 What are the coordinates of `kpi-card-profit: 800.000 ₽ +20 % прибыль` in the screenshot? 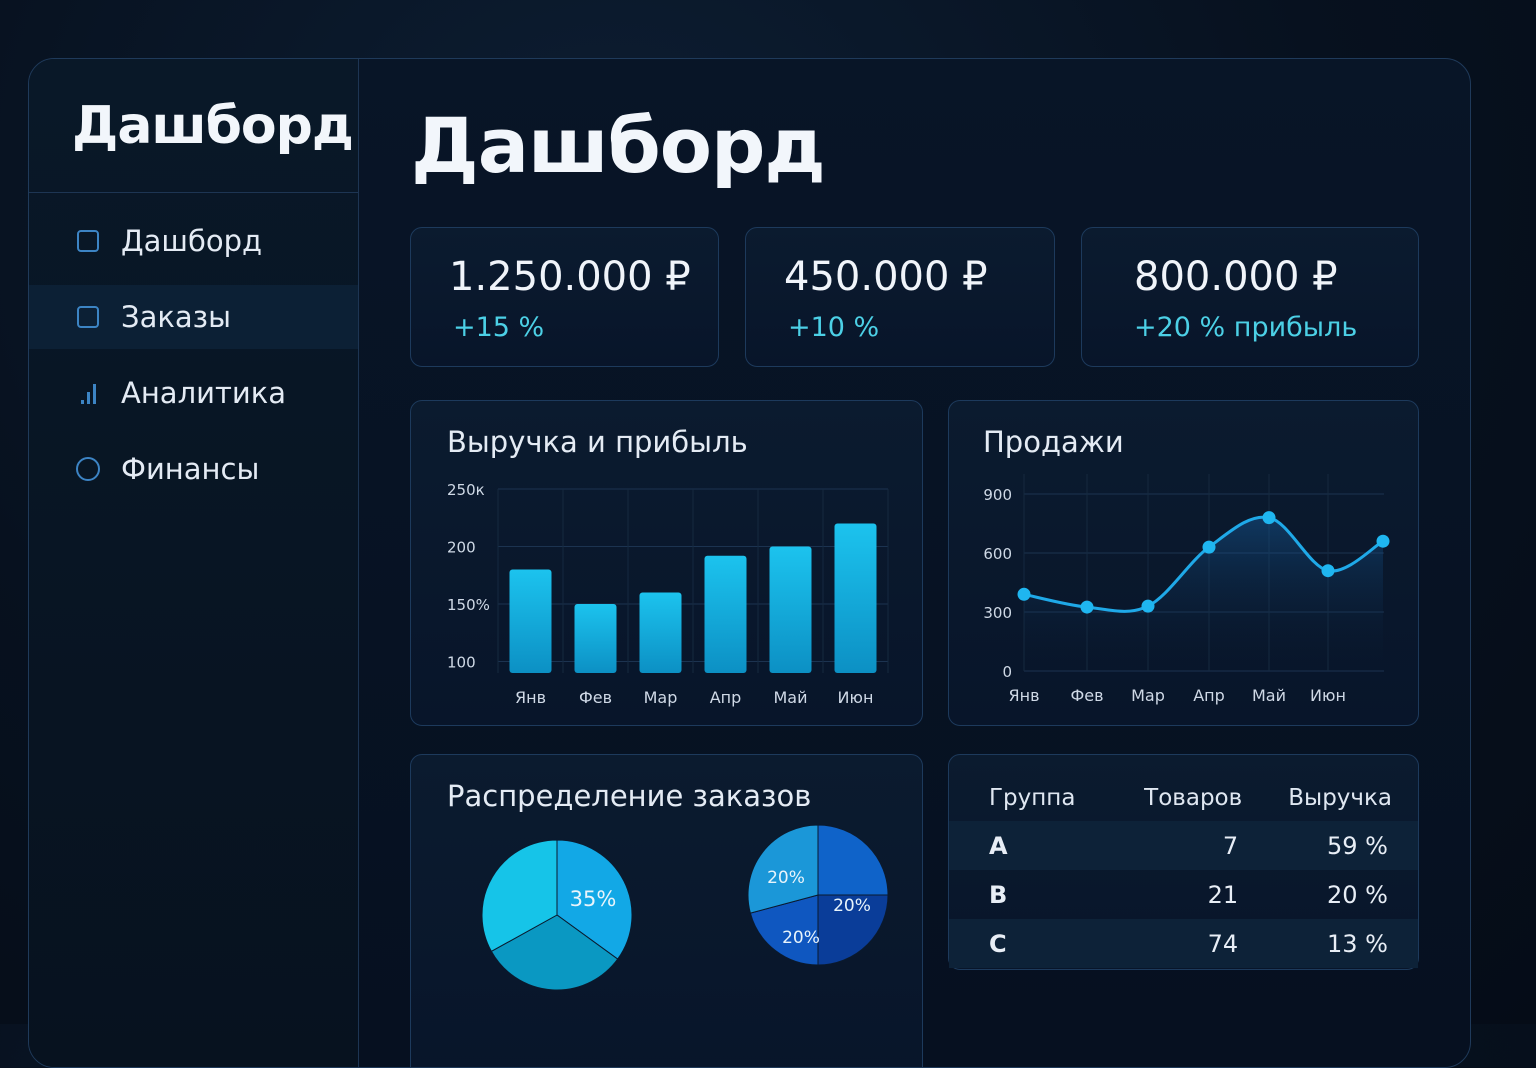 It's located at (1250, 297).